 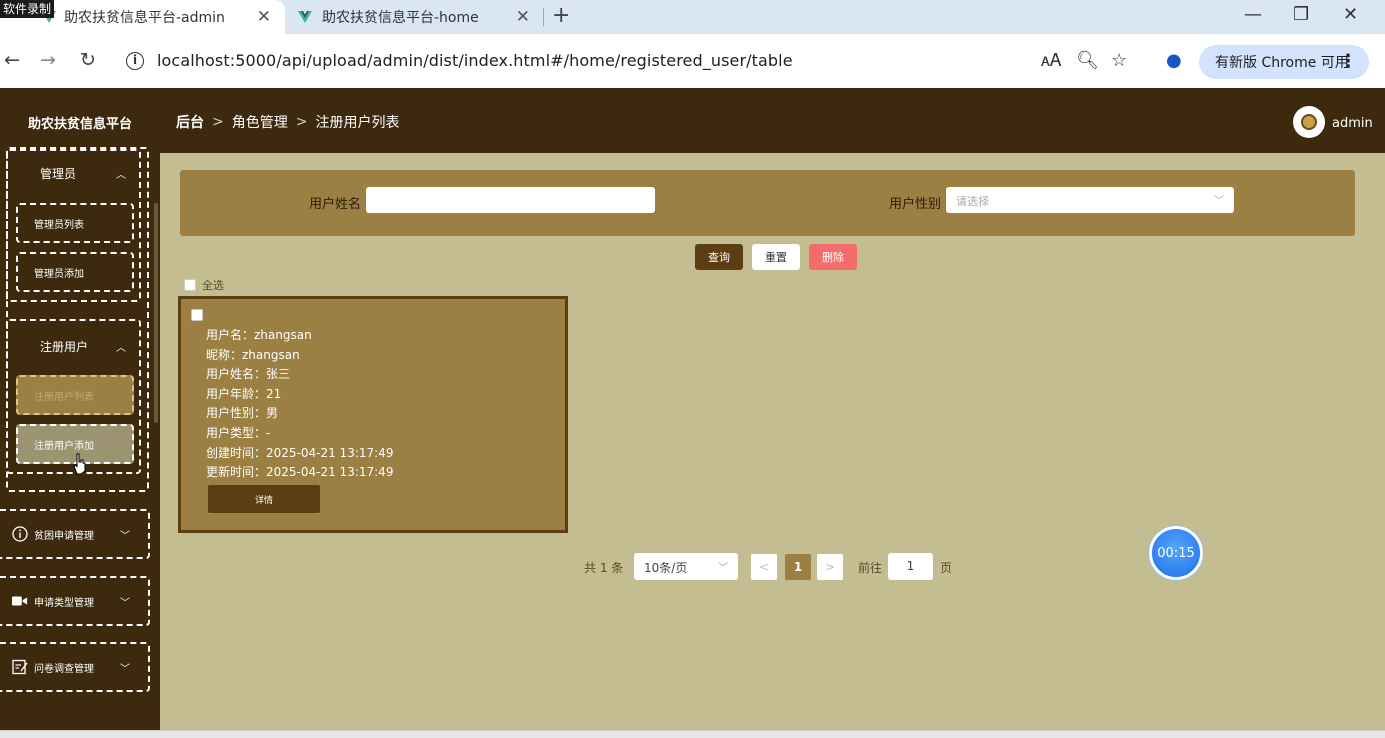 I want to click on breadcrumb-item: 注册用户列表, so click(x=357, y=123).